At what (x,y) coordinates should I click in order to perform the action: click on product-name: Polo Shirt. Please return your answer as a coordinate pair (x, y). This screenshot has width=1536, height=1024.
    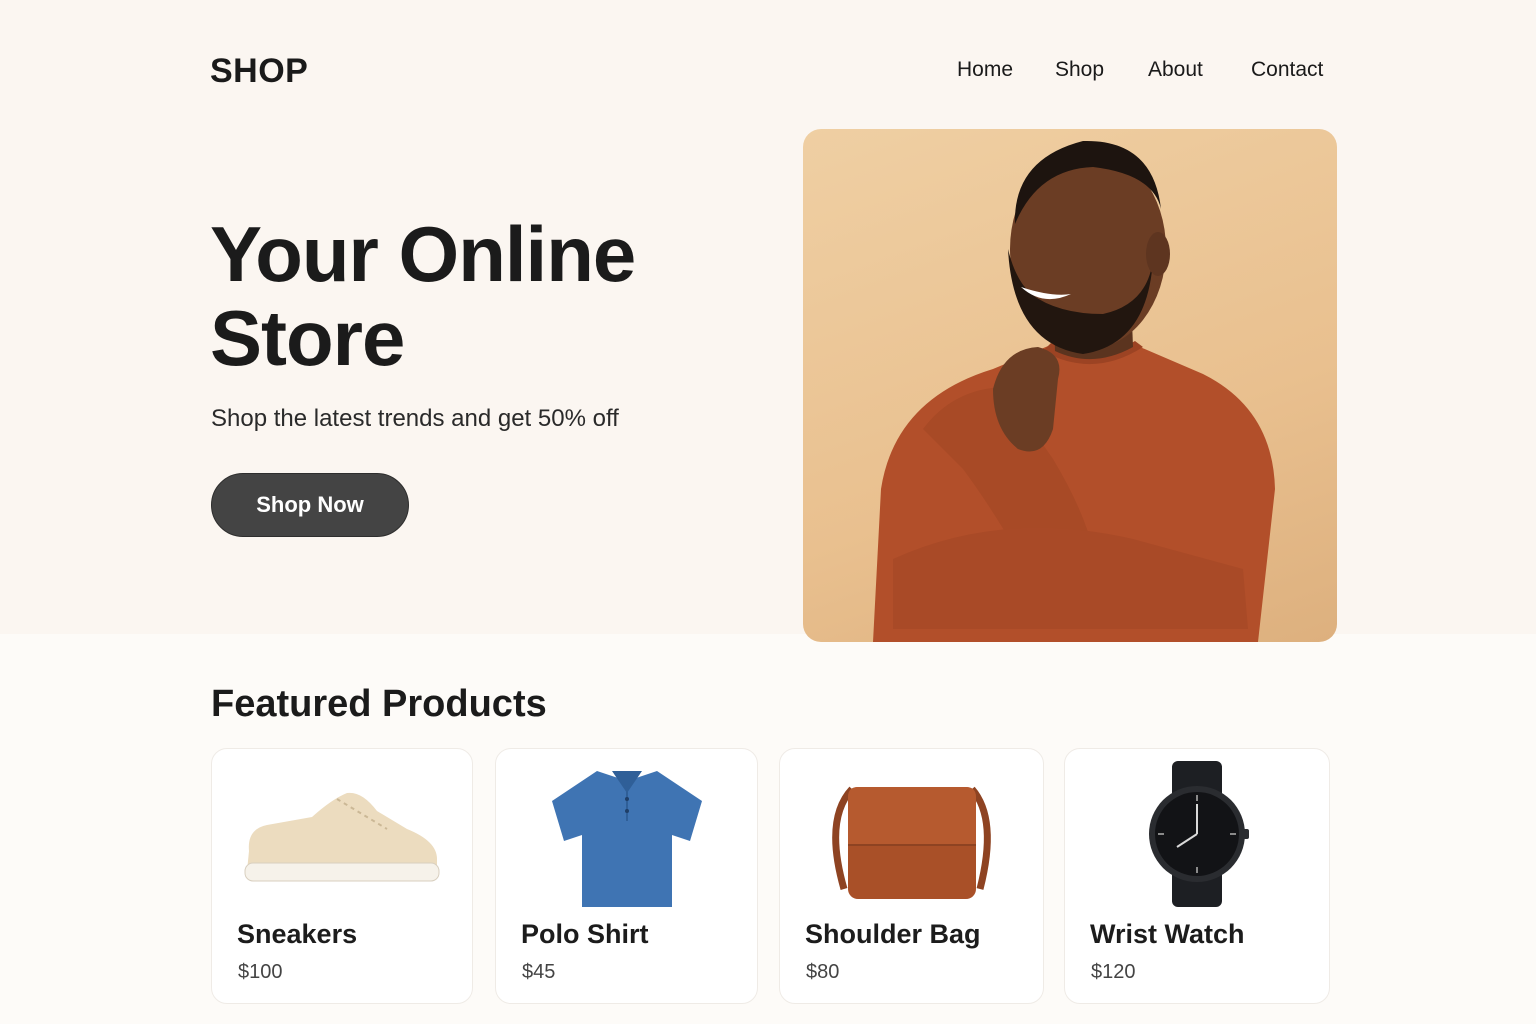
    Looking at the image, I should click on (585, 934).